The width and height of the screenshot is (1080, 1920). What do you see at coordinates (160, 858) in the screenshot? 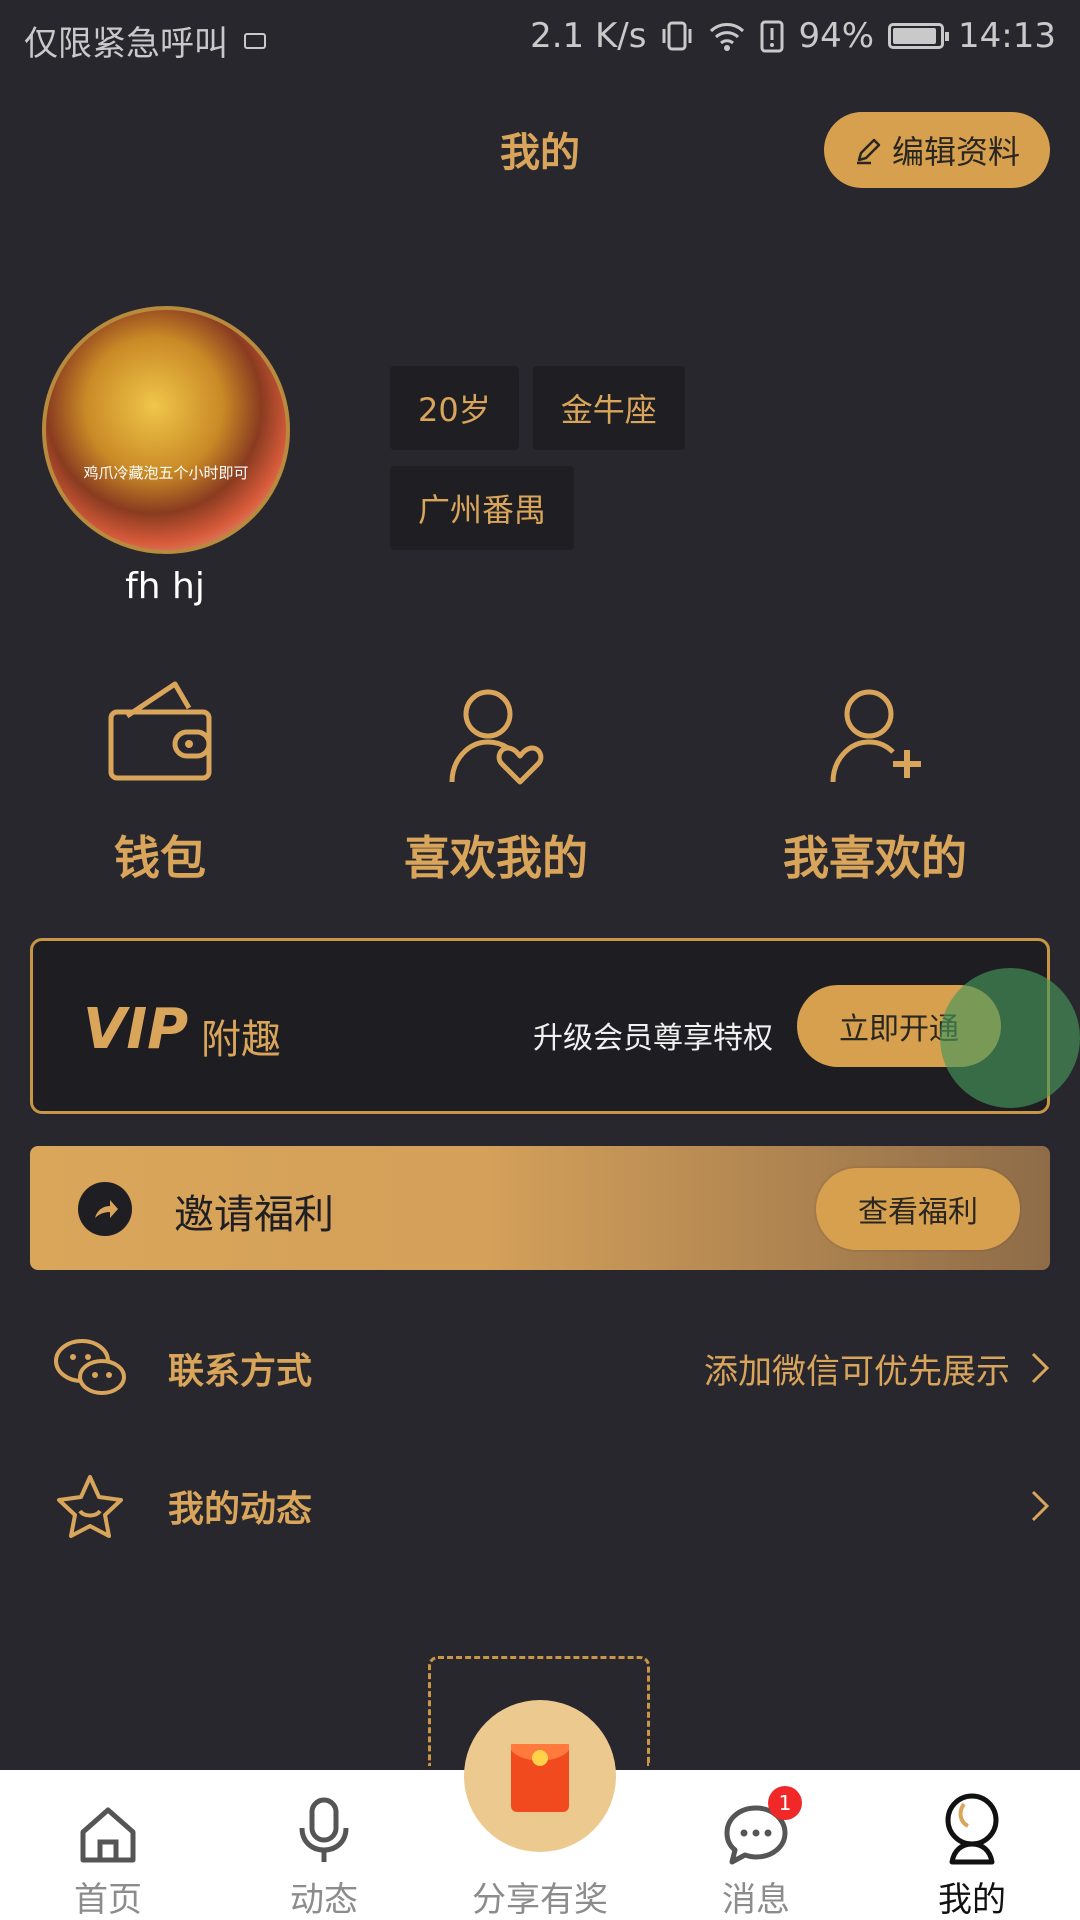
I see `wallet-label: 钱包` at bounding box center [160, 858].